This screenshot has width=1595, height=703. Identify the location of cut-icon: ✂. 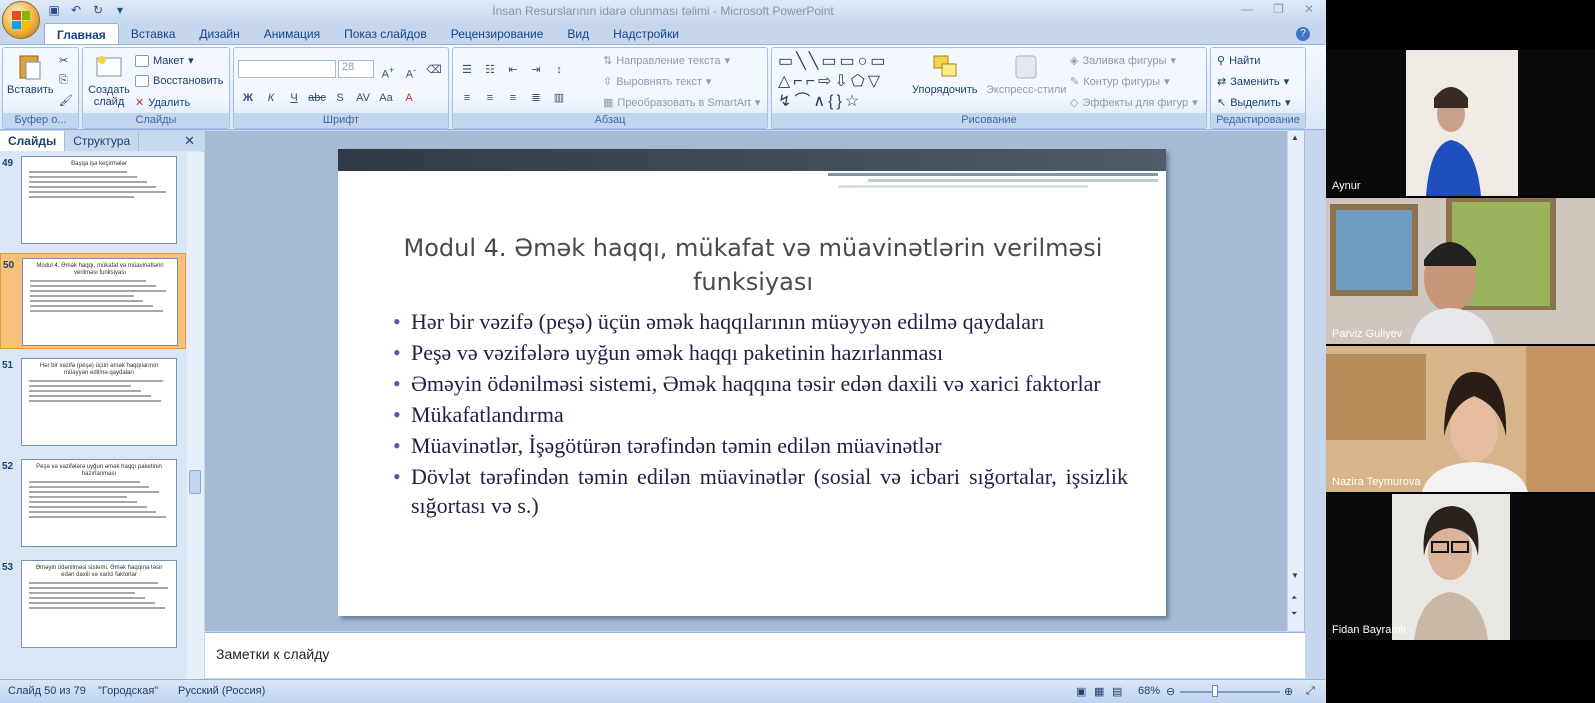
(63, 60).